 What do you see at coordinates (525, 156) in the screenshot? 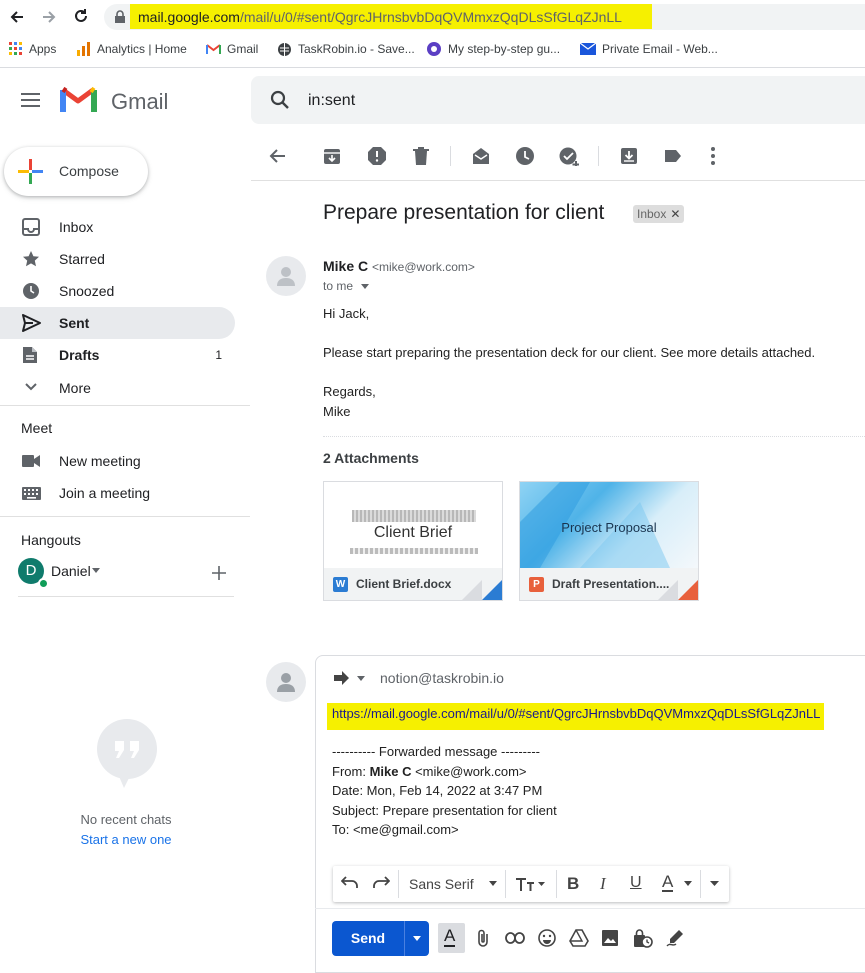
I see `snooze-icon` at bounding box center [525, 156].